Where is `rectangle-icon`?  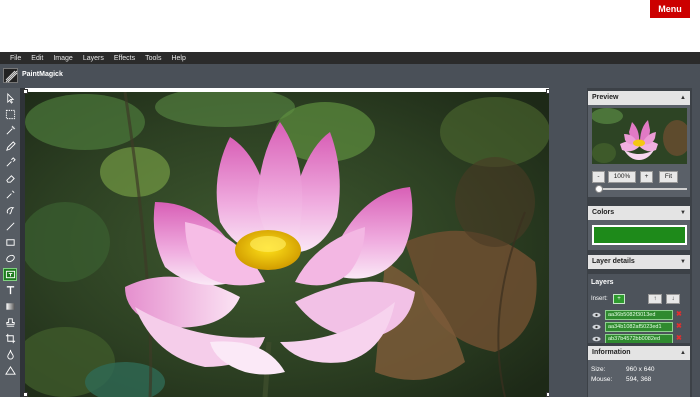 rectangle-icon is located at coordinates (10, 242).